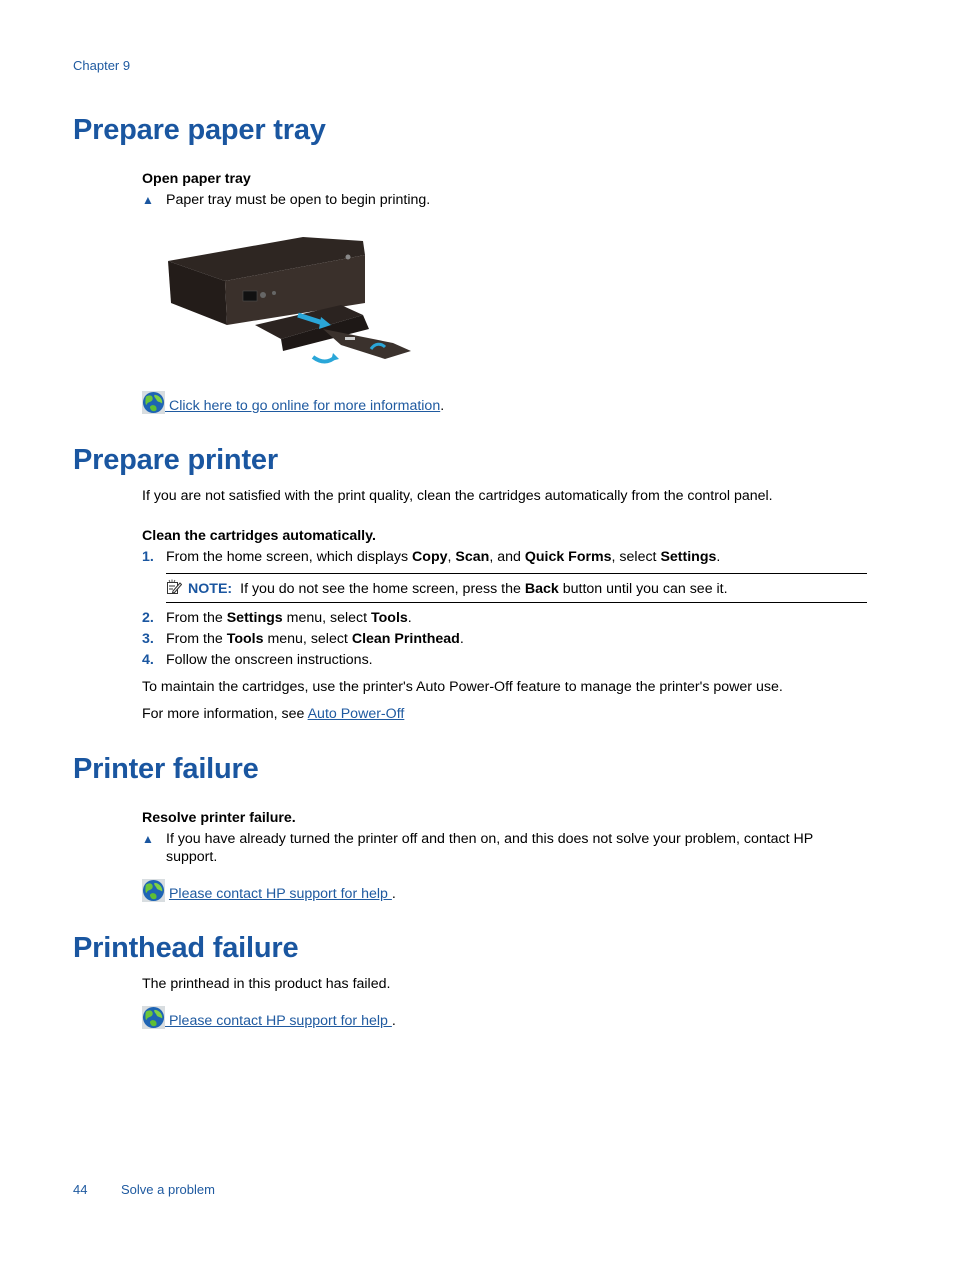  What do you see at coordinates (168, 1189) in the screenshot?
I see `footer-section-name: Solve a problem` at bounding box center [168, 1189].